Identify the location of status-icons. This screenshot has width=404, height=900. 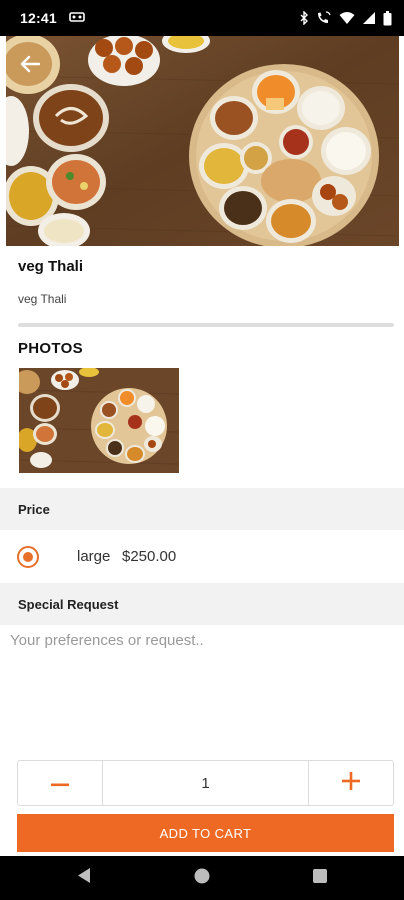
(345, 18).